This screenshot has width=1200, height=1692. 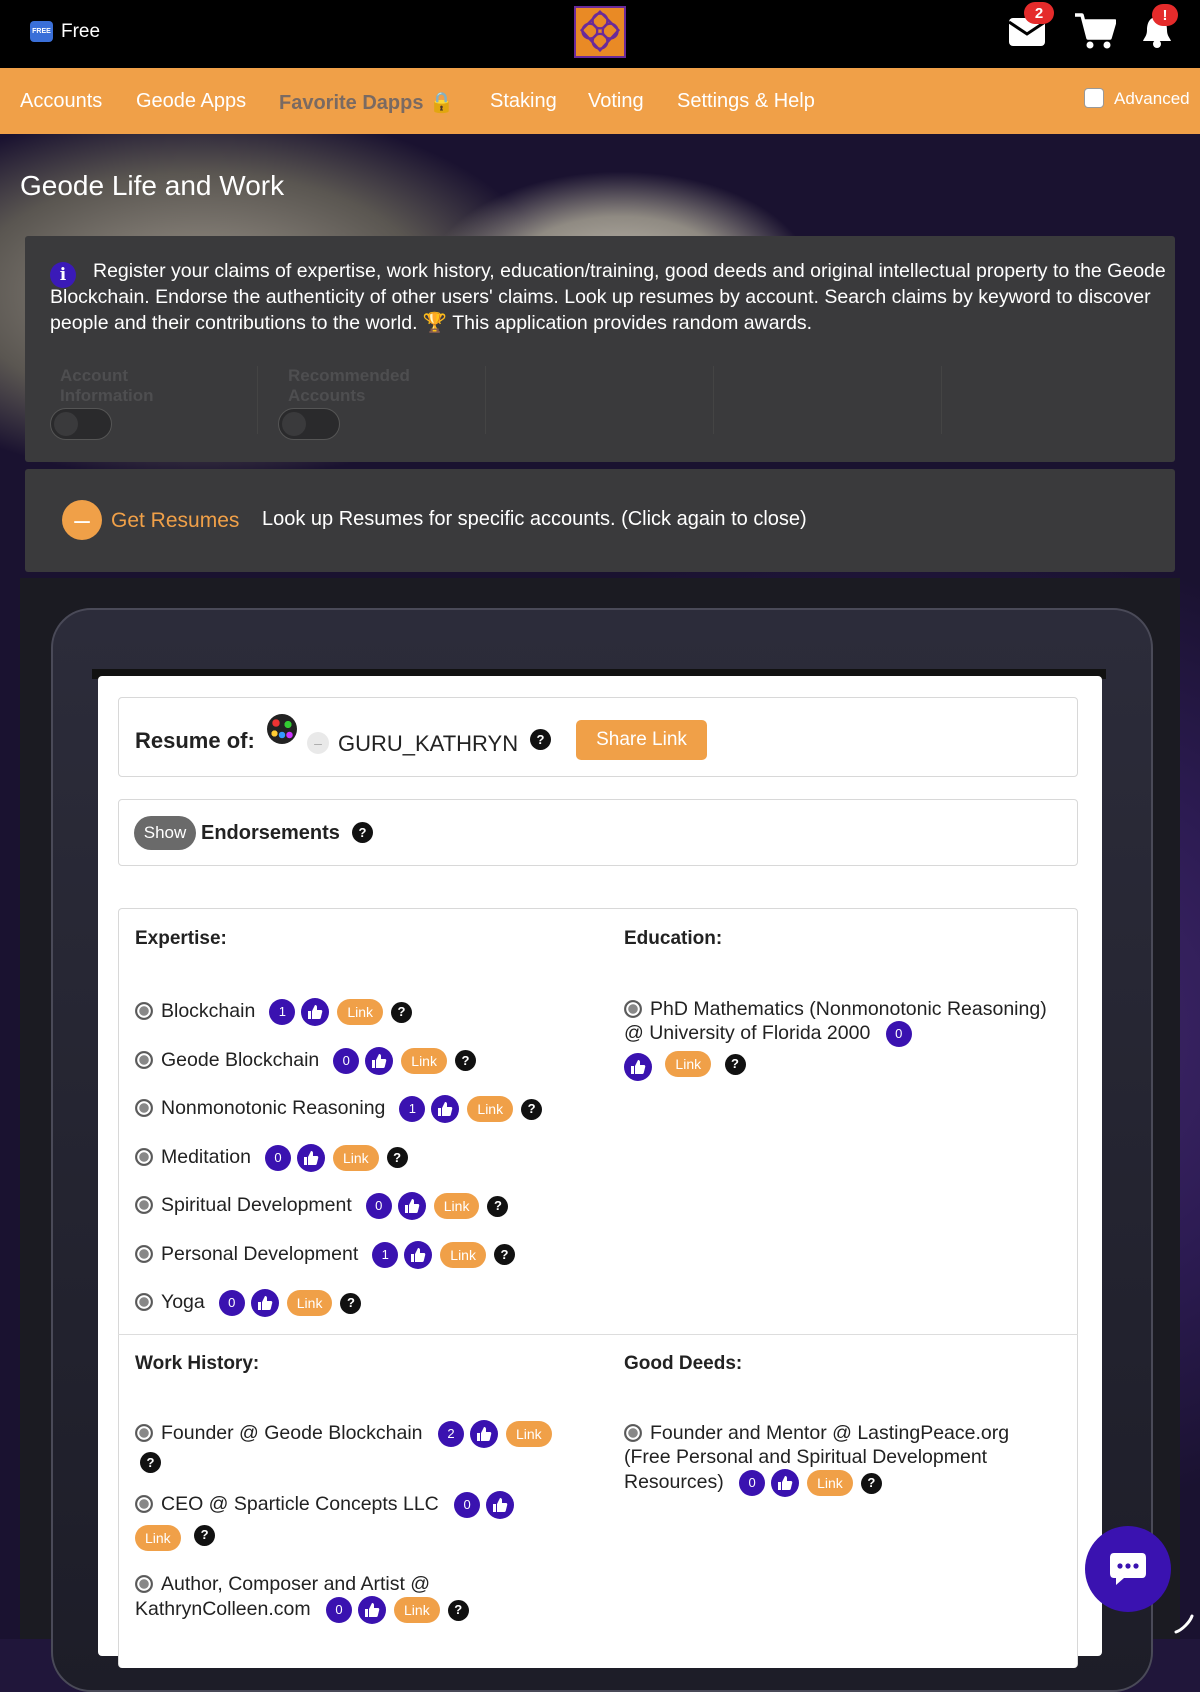 What do you see at coordinates (673, 938) in the screenshot?
I see `education-heading: Education:` at bounding box center [673, 938].